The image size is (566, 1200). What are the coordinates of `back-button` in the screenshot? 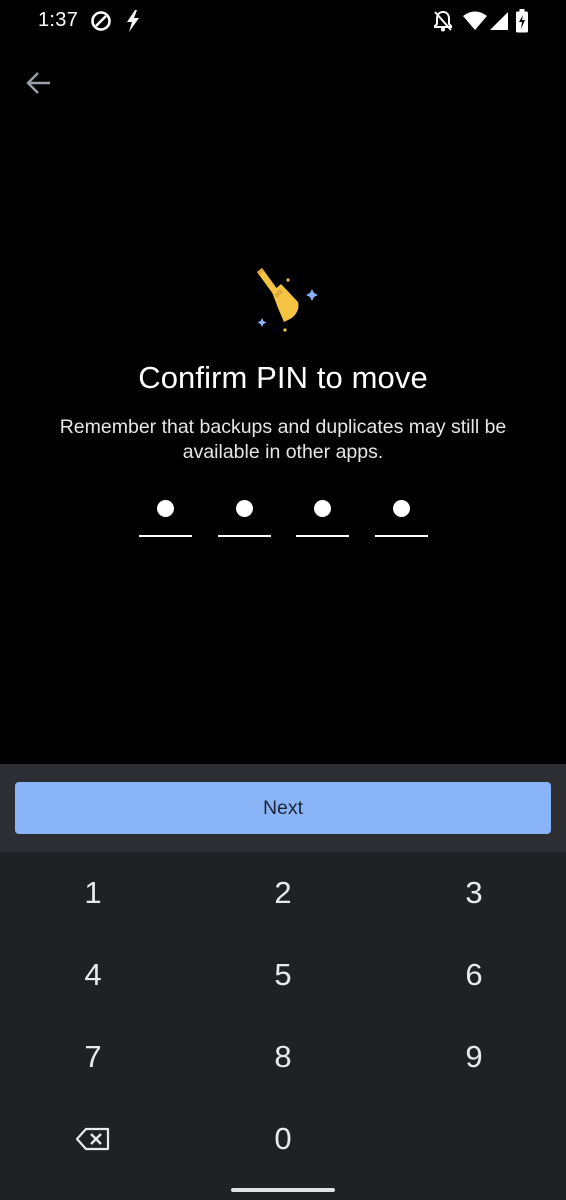 It's located at (39, 83).